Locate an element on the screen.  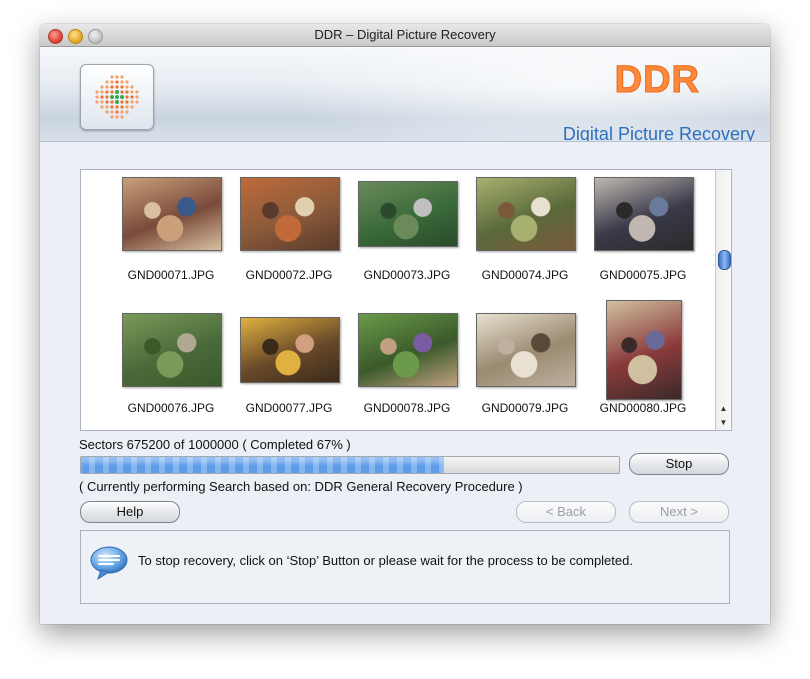
thumbnail-filename: GND00077.JPG is located at coordinates (289, 408).